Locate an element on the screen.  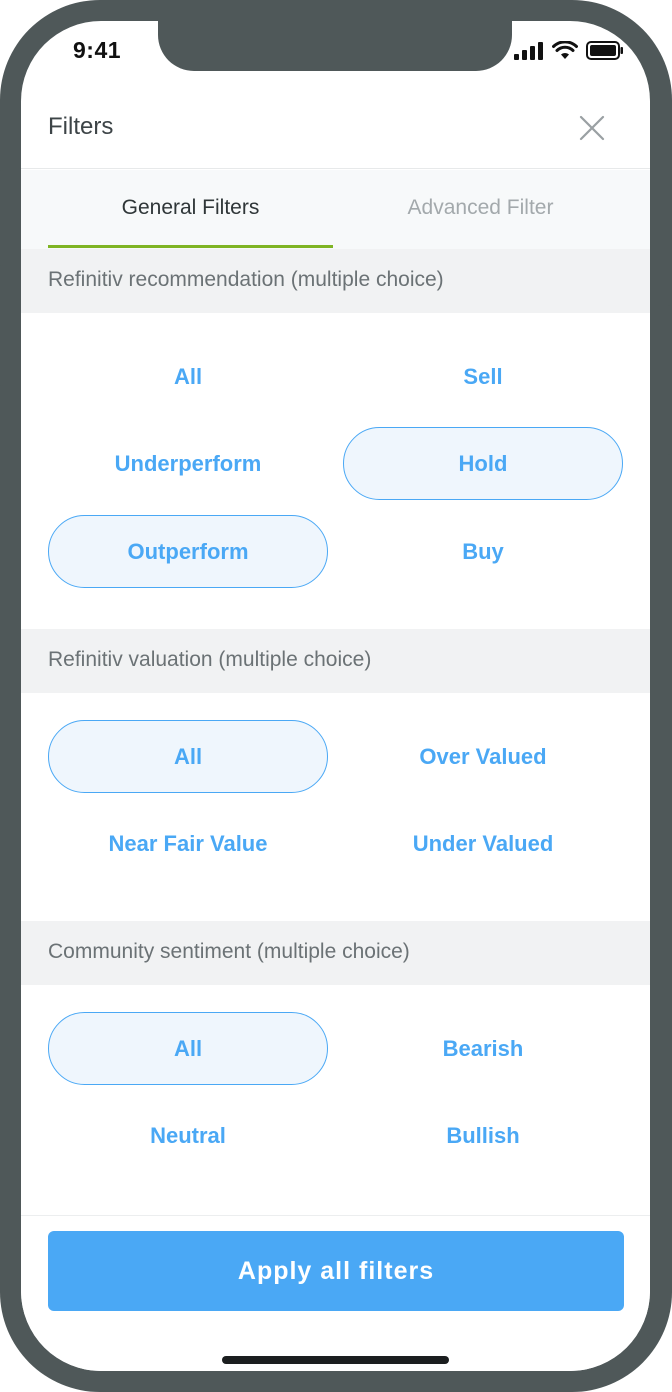
sentiment-option-bearish: Bearish is located at coordinates (483, 1048).